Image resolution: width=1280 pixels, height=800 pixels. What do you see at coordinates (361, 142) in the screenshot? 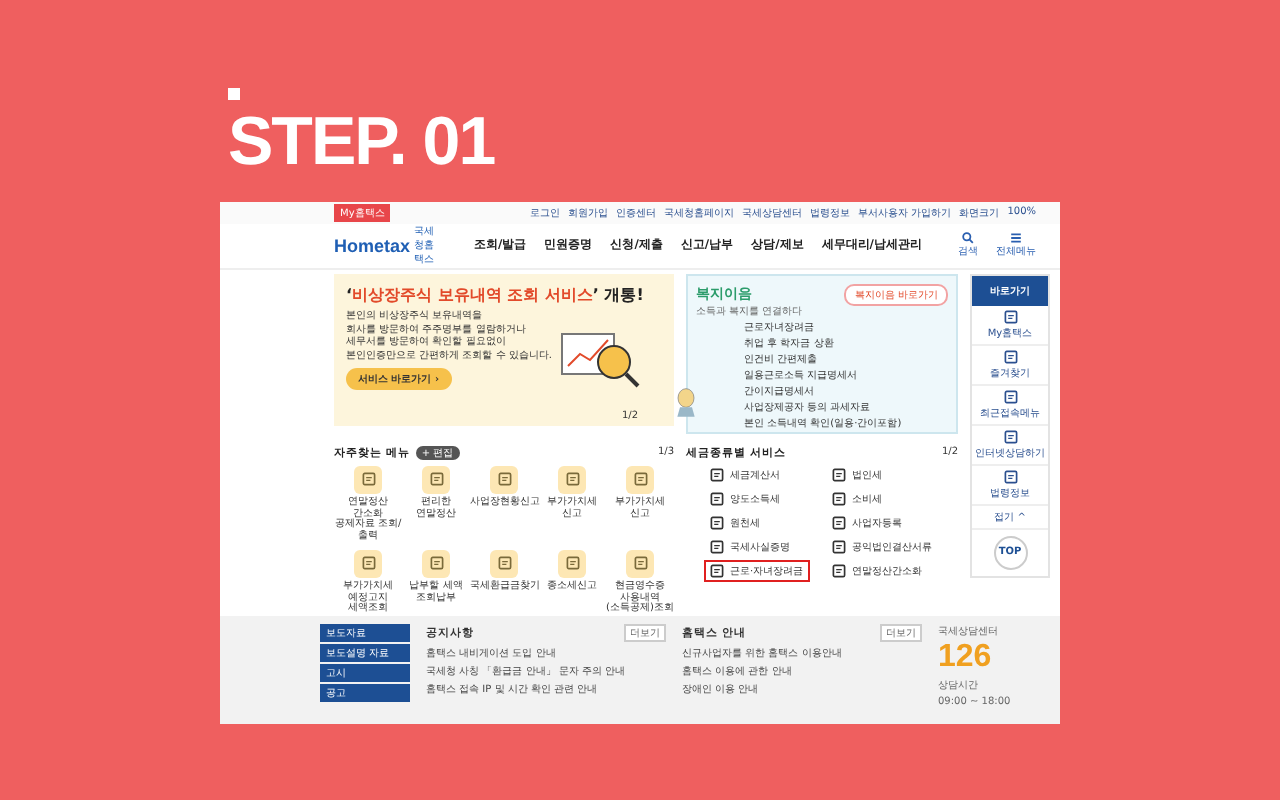
I see `step-label: STEP. 01` at bounding box center [361, 142].